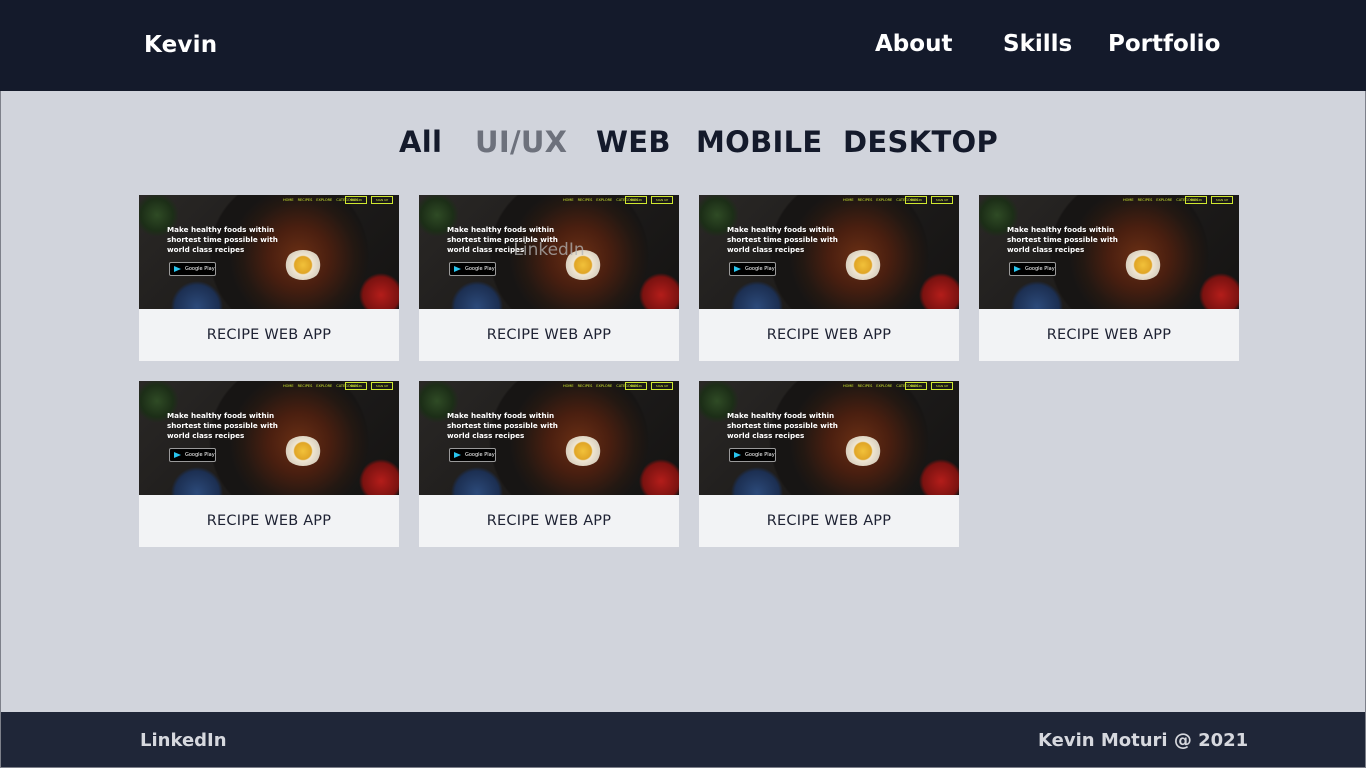  What do you see at coordinates (521, 142) in the screenshot?
I see `filter-ui-ux: UI/UX` at bounding box center [521, 142].